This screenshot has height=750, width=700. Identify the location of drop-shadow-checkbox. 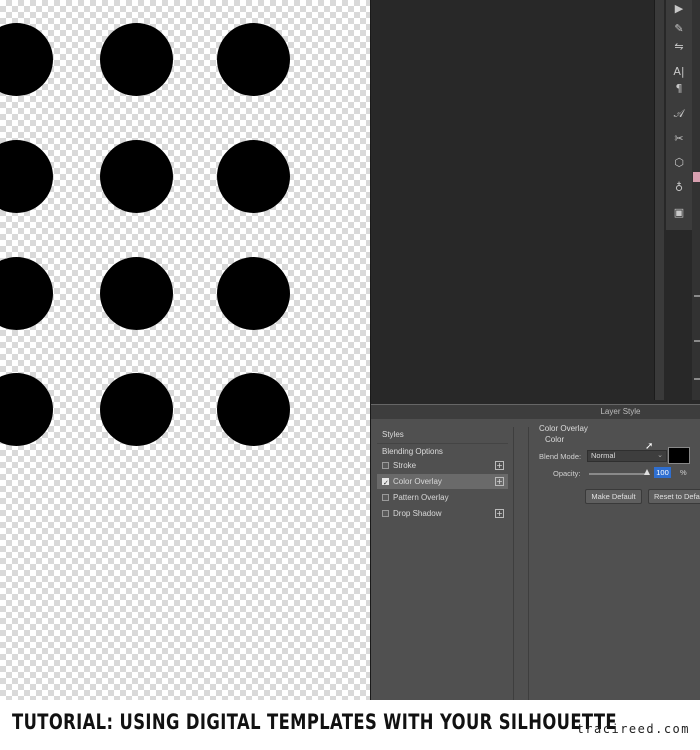
(385, 513).